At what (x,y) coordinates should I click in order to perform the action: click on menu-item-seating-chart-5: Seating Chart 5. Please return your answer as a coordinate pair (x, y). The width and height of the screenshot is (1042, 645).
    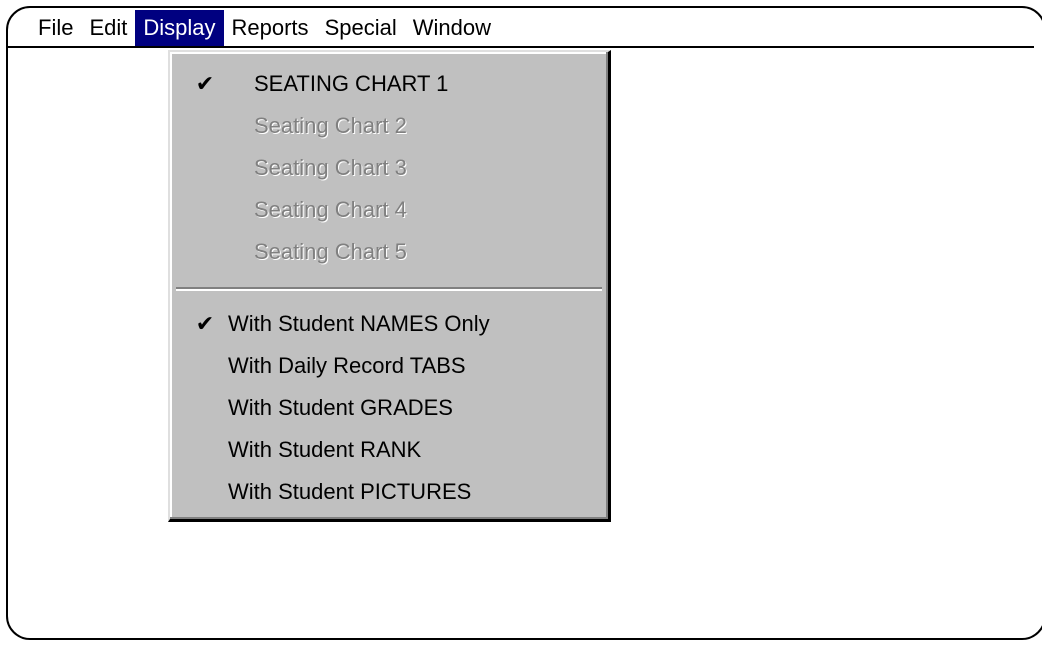
    Looking at the image, I should click on (389, 252).